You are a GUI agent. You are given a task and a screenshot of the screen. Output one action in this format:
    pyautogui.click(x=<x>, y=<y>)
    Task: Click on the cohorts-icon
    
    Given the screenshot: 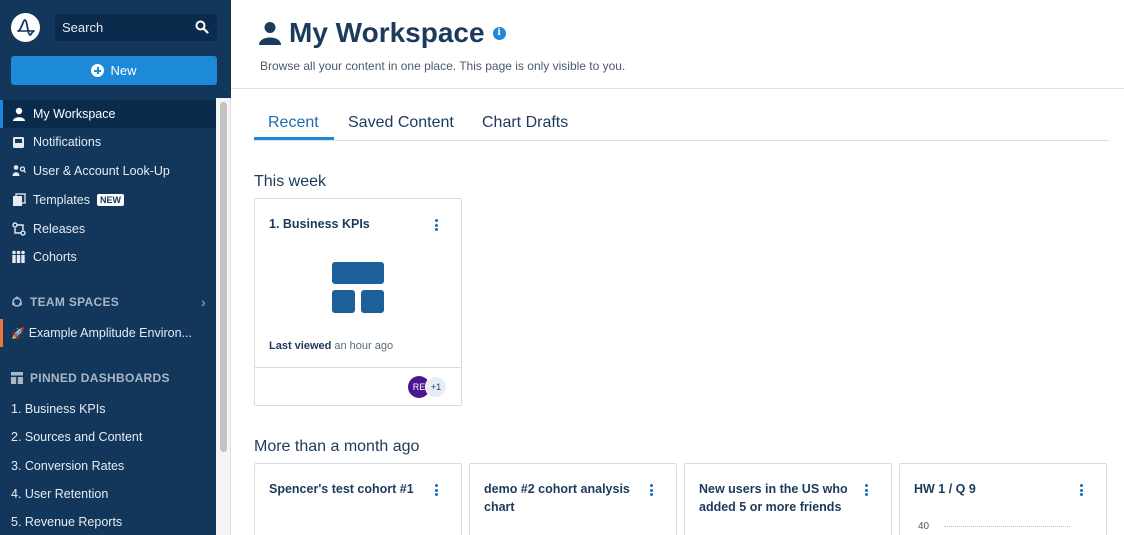 What is the action you would take?
    pyautogui.click(x=18, y=257)
    